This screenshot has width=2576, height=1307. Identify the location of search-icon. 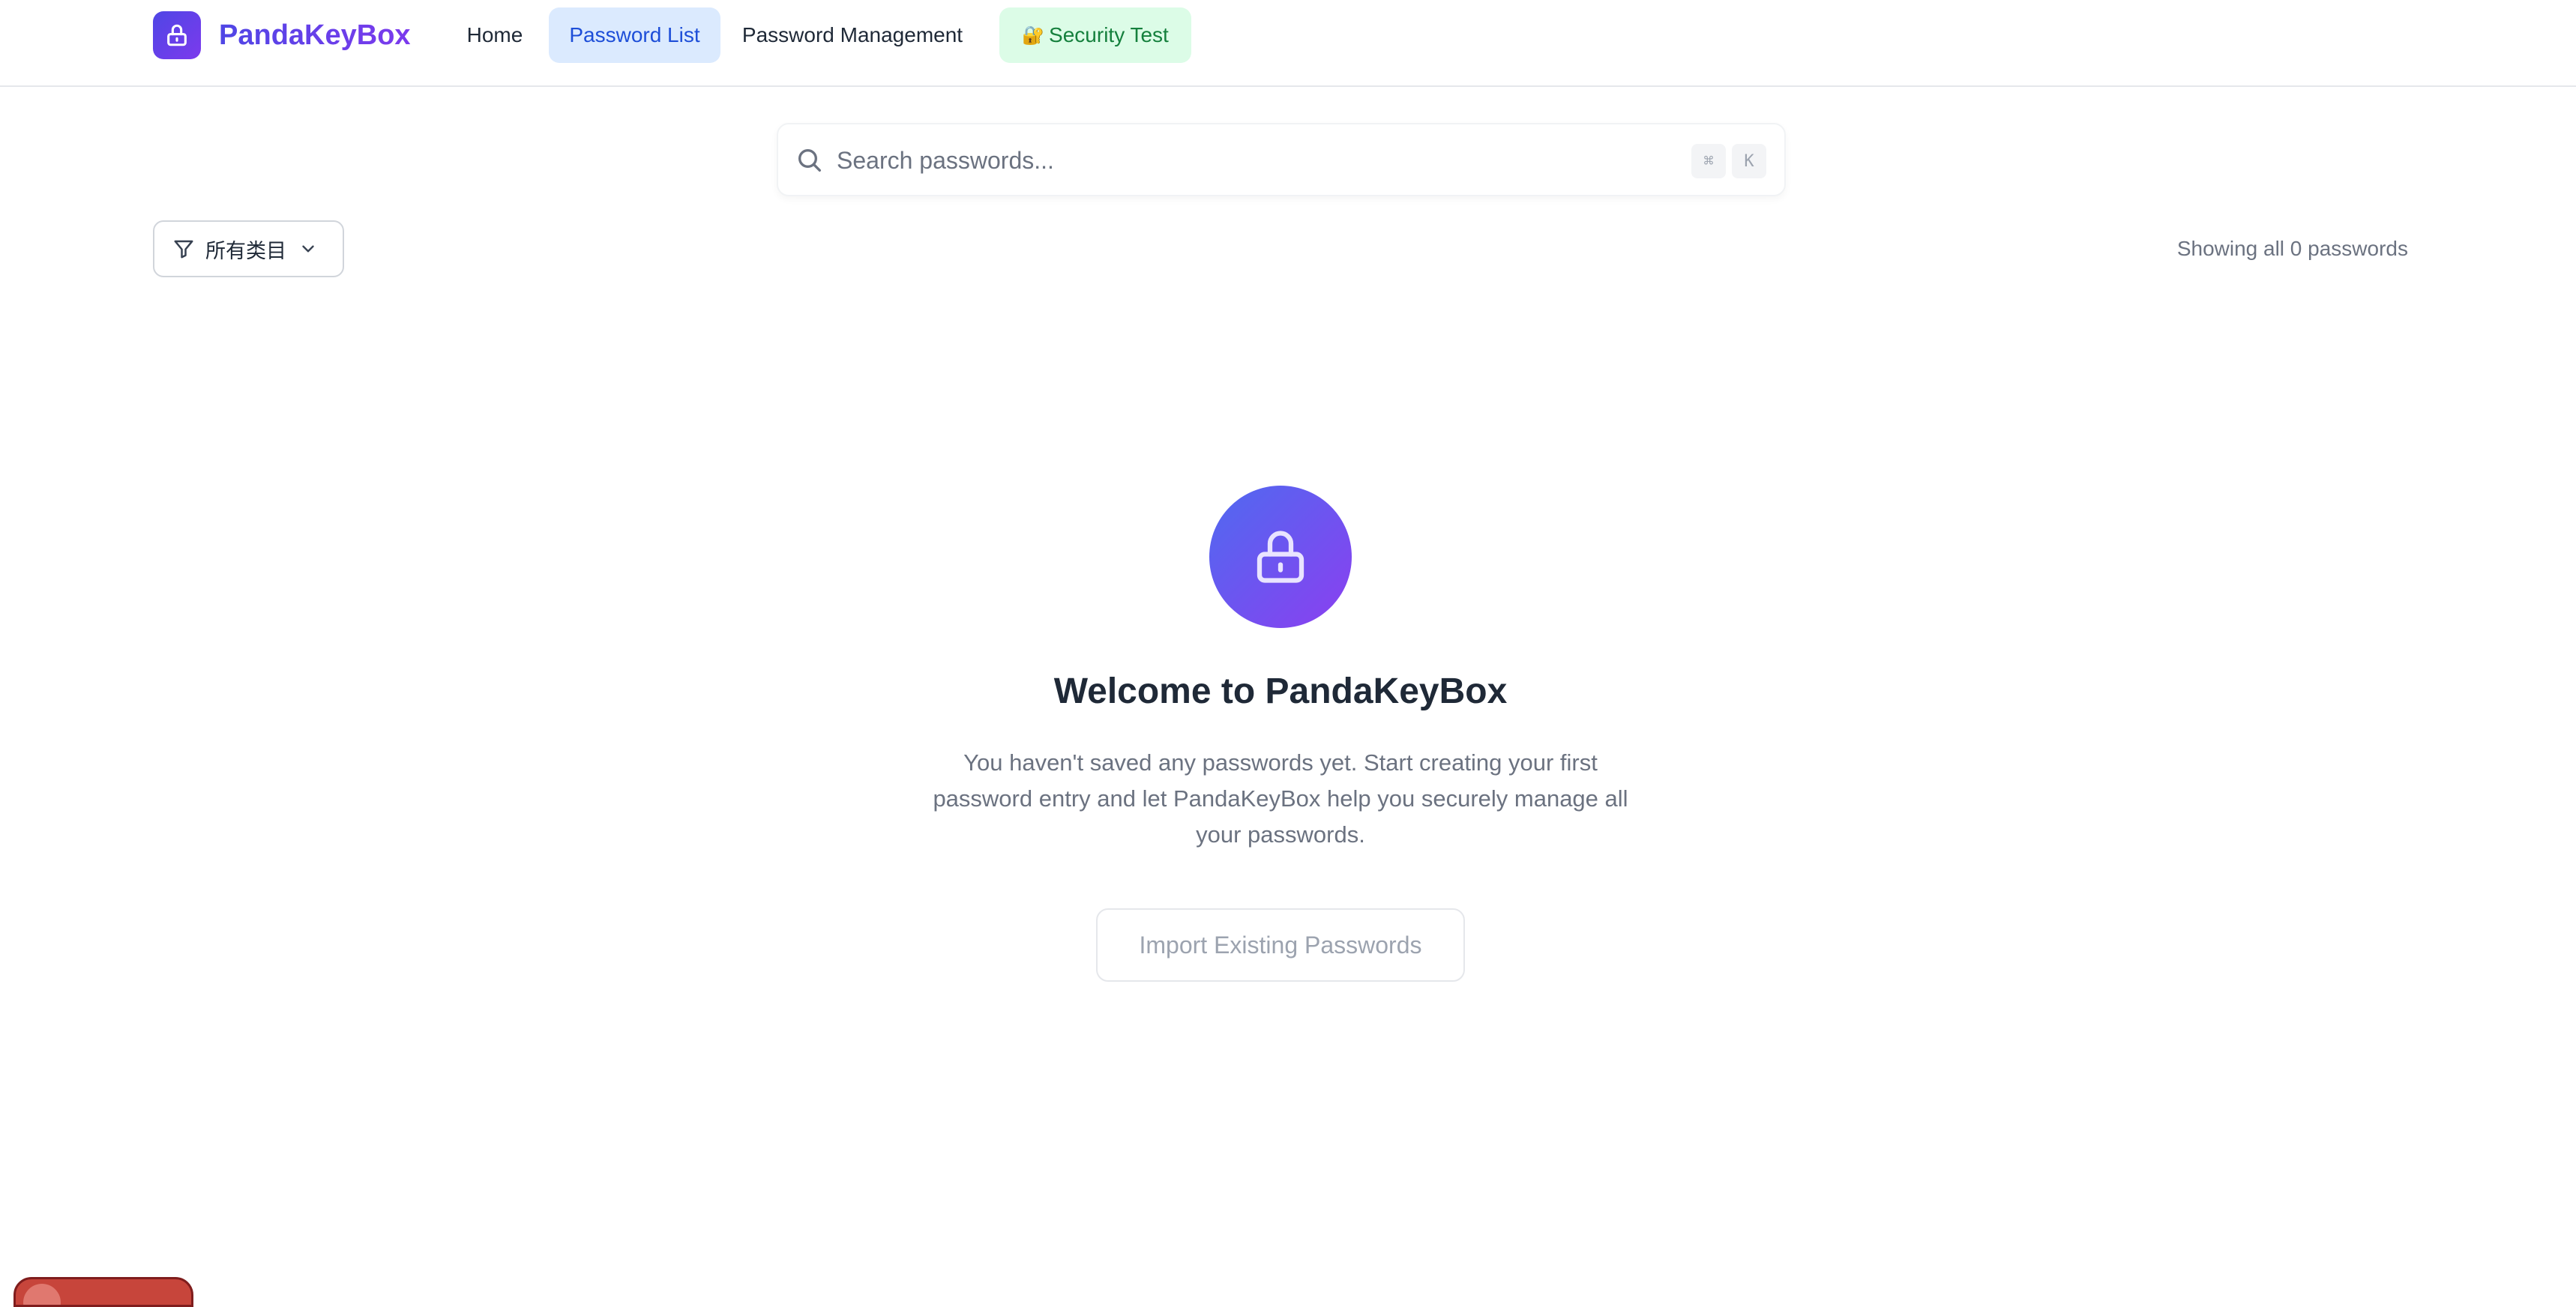
(809, 160).